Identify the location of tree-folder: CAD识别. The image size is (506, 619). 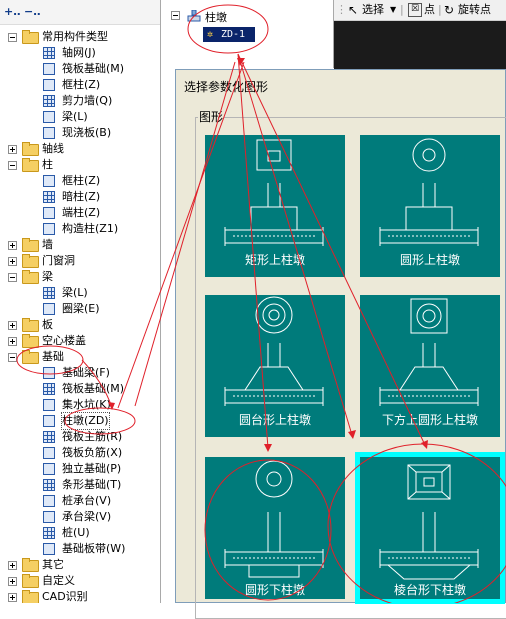
(80, 596).